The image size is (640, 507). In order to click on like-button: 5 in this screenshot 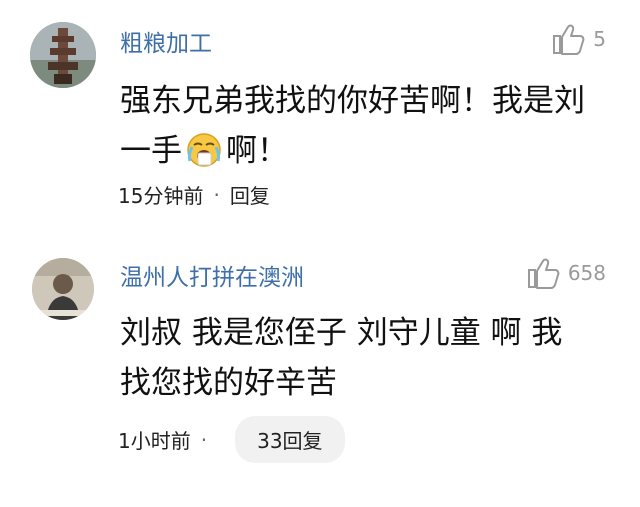, I will do `click(578, 39)`.